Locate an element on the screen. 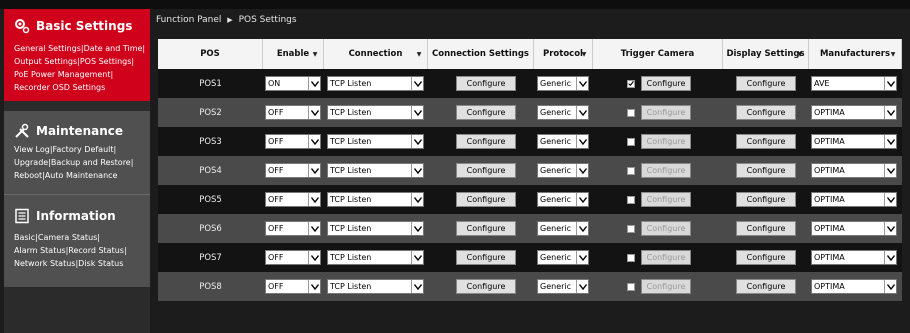 The width and height of the screenshot is (910, 333). sidebar-link: POS Settings| is located at coordinates (107, 61).